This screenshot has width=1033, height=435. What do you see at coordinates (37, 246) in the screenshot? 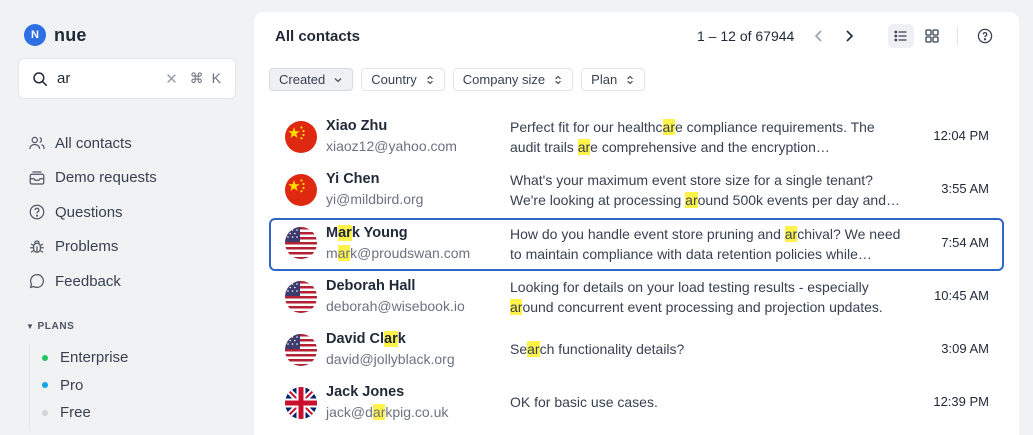
I see `bug-icon` at bounding box center [37, 246].